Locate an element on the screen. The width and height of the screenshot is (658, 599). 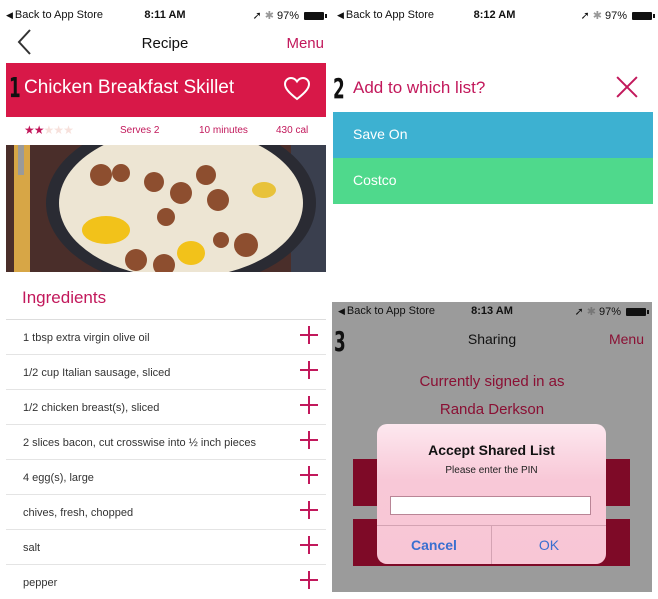
ingredient-row: 1/2 chicken breast(s), sliced is located at coordinates (166, 407).